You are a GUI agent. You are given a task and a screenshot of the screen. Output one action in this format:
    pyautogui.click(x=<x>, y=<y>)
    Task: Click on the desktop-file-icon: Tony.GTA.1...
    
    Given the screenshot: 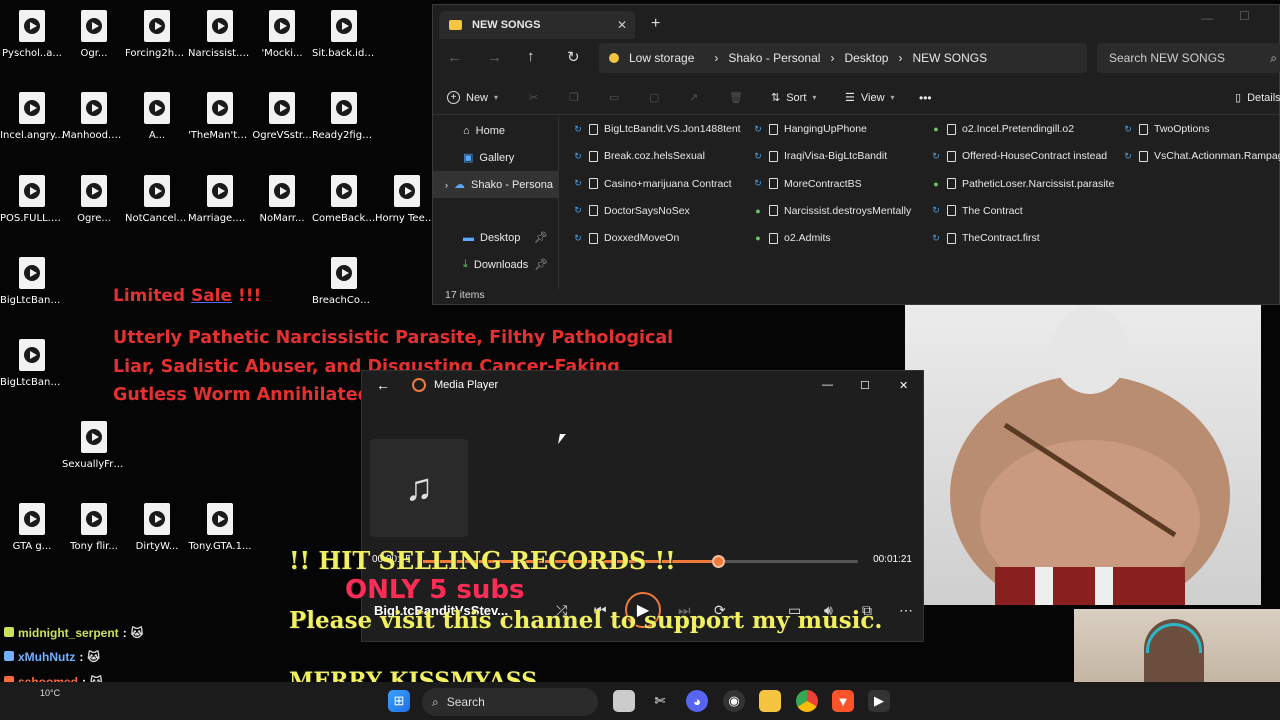 What is the action you would take?
    pyautogui.click(x=220, y=527)
    